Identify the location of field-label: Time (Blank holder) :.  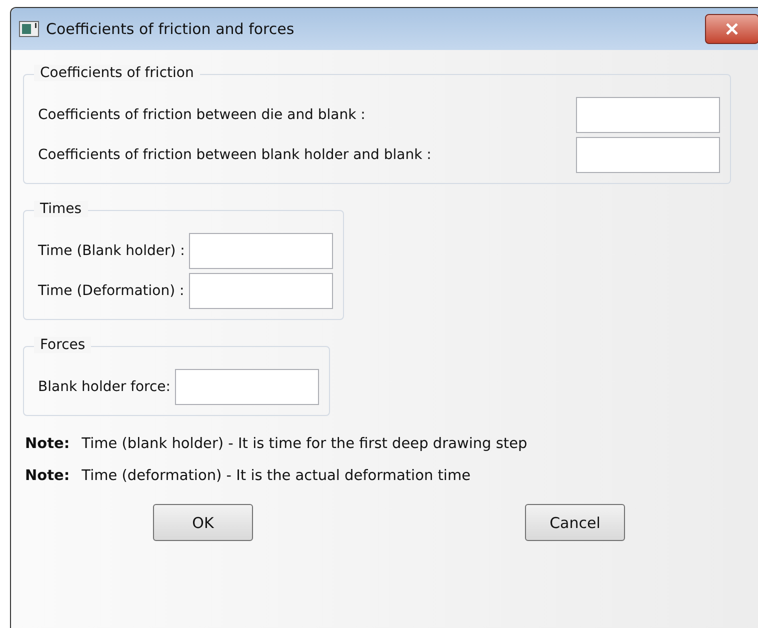
(111, 251).